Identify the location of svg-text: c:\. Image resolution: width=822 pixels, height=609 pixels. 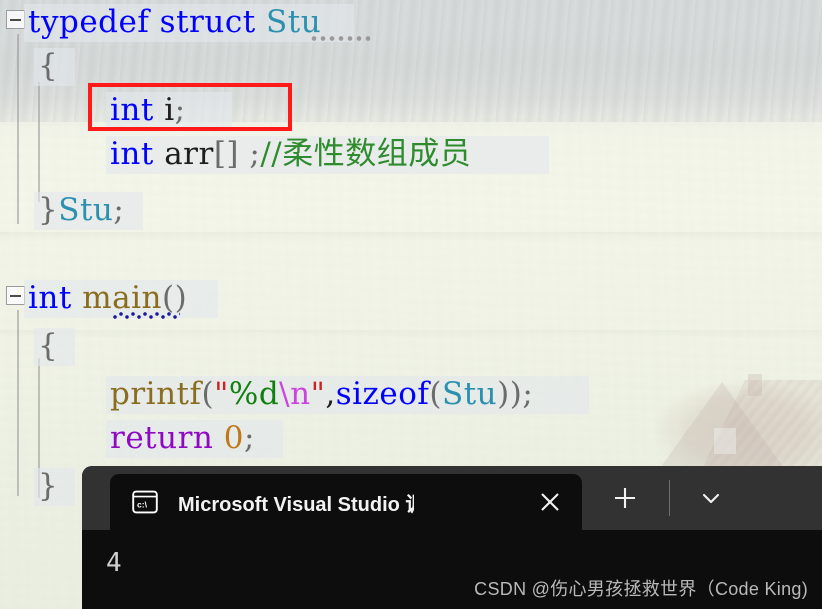
(142, 505).